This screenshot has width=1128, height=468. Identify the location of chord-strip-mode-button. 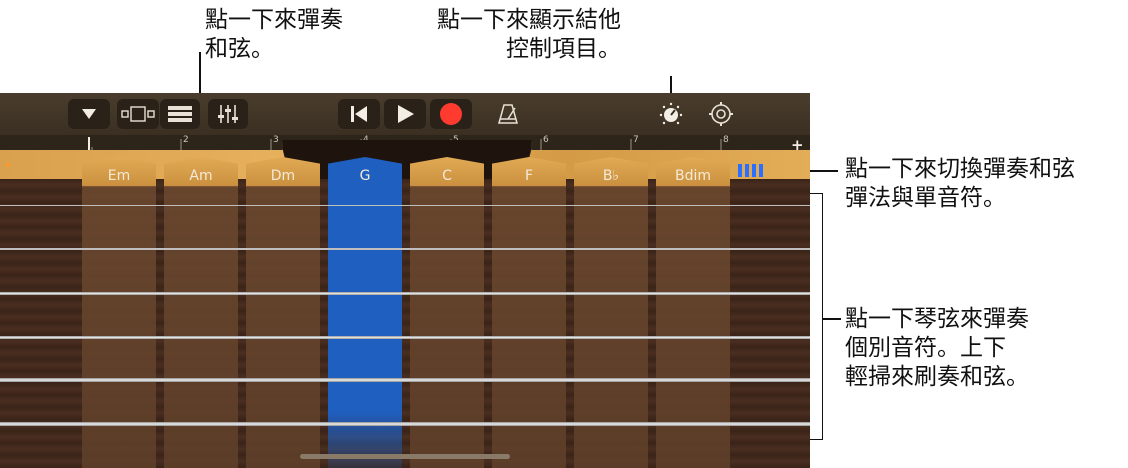
(750, 170).